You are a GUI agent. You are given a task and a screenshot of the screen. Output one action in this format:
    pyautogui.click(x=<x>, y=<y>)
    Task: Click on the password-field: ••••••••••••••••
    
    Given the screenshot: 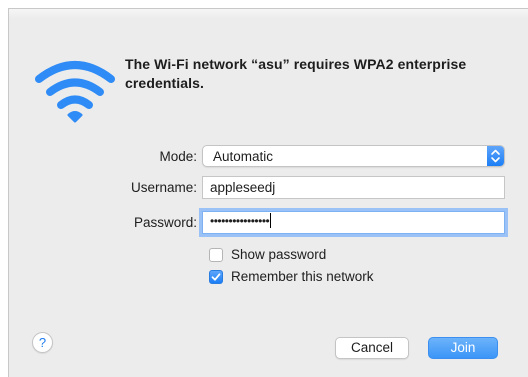 What is the action you would take?
    pyautogui.click(x=353, y=222)
    